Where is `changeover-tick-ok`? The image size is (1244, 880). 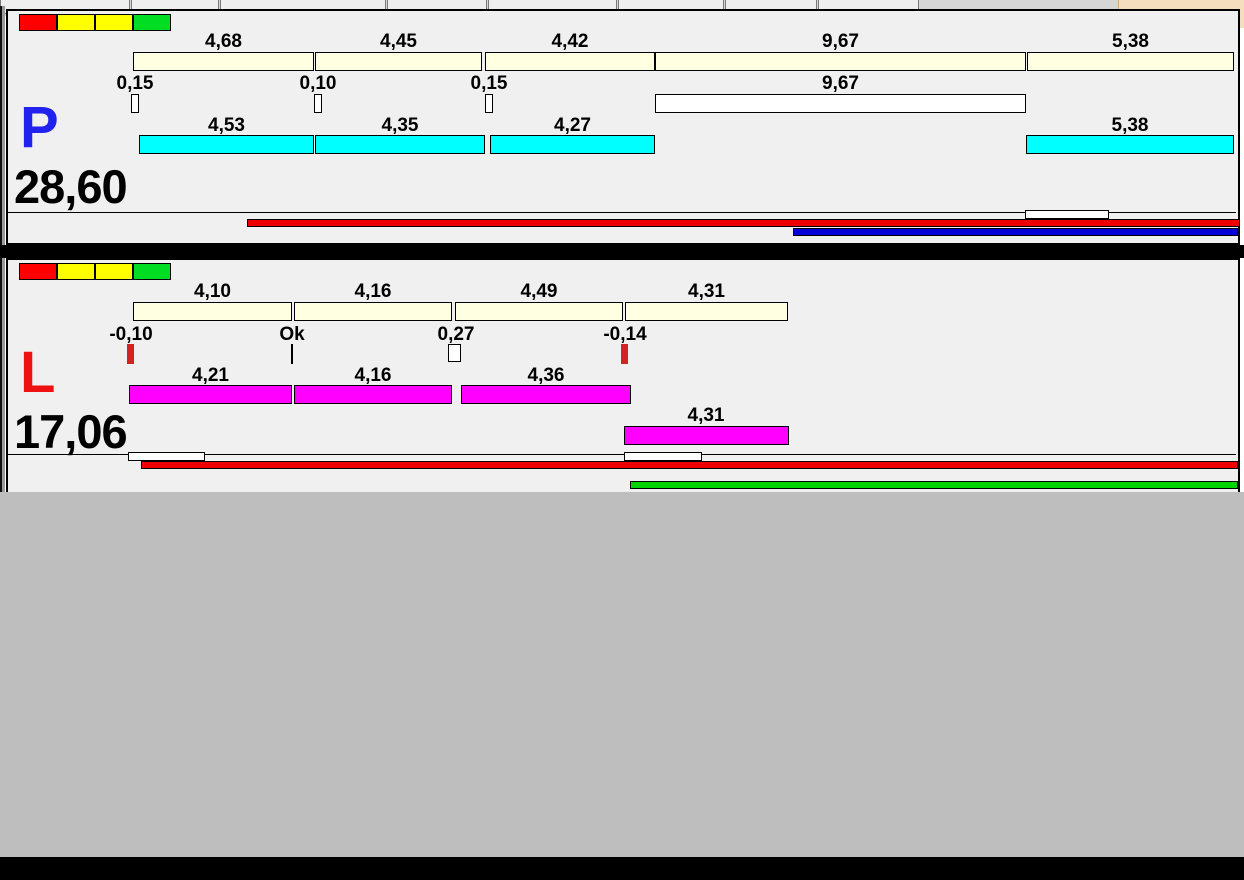
changeover-tick-ok is located at coordinates (292, 354).